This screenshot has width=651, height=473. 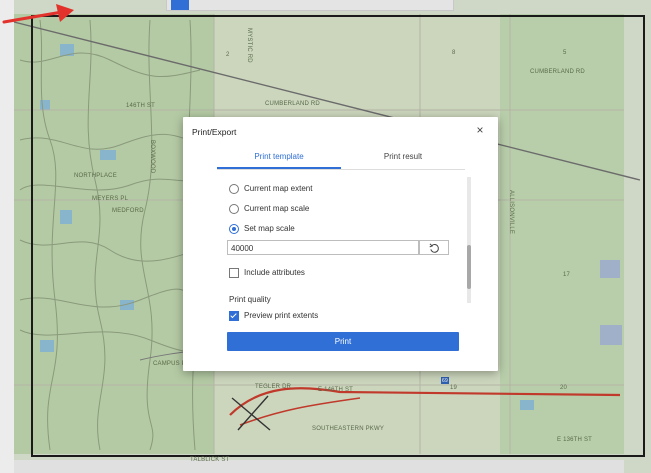 What do you see at coordinates (95, 176) in the screenshot?
I see `map-road-label: NORTHPLACE` at bounding box center [95, 176].